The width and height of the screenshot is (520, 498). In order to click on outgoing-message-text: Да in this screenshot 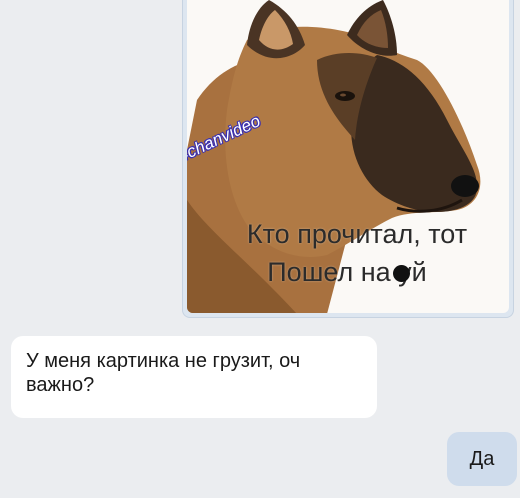, I will do `click(482, 459)`.